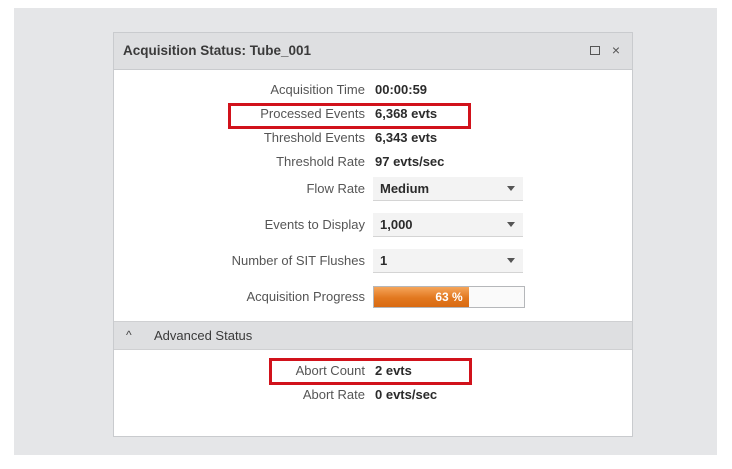  Describe the element at coordinates (595, 50) in the screenshot. I see `maximize-icon` at that location.